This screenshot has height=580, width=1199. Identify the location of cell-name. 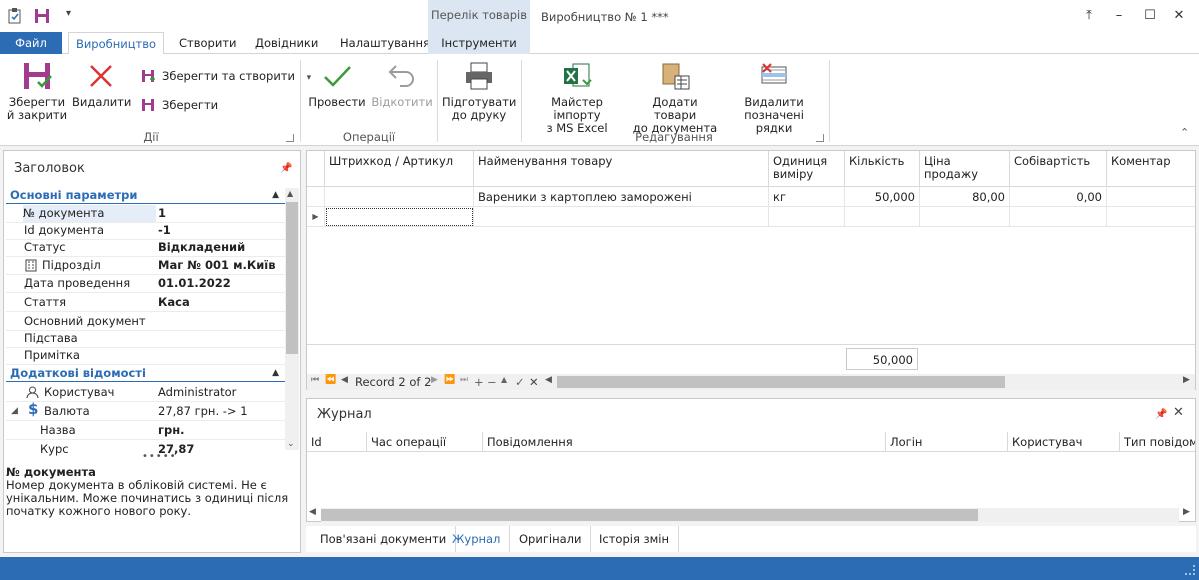
(621, 217).